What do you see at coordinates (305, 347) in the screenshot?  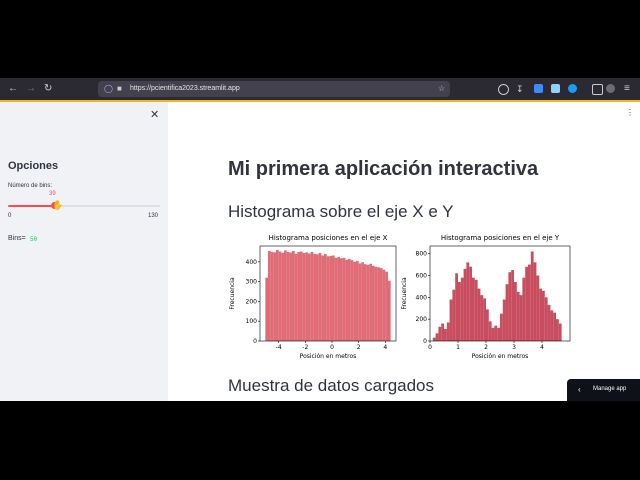 I see `x-tick-label: -2` at bounding box center [305, 347].